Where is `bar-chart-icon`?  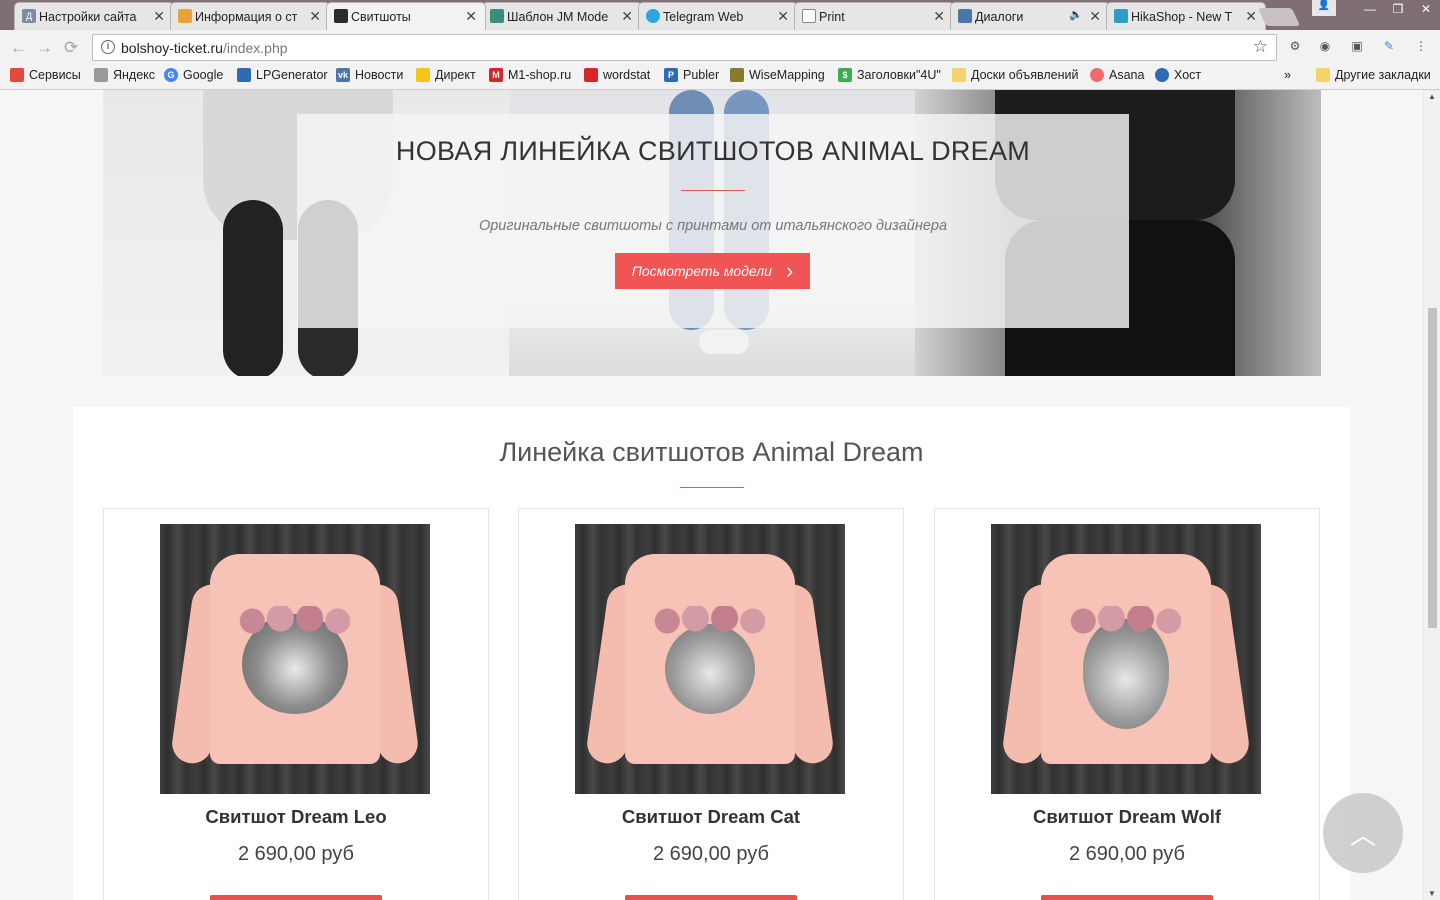 bar-chart-icon is located at coordinates (591, 75).